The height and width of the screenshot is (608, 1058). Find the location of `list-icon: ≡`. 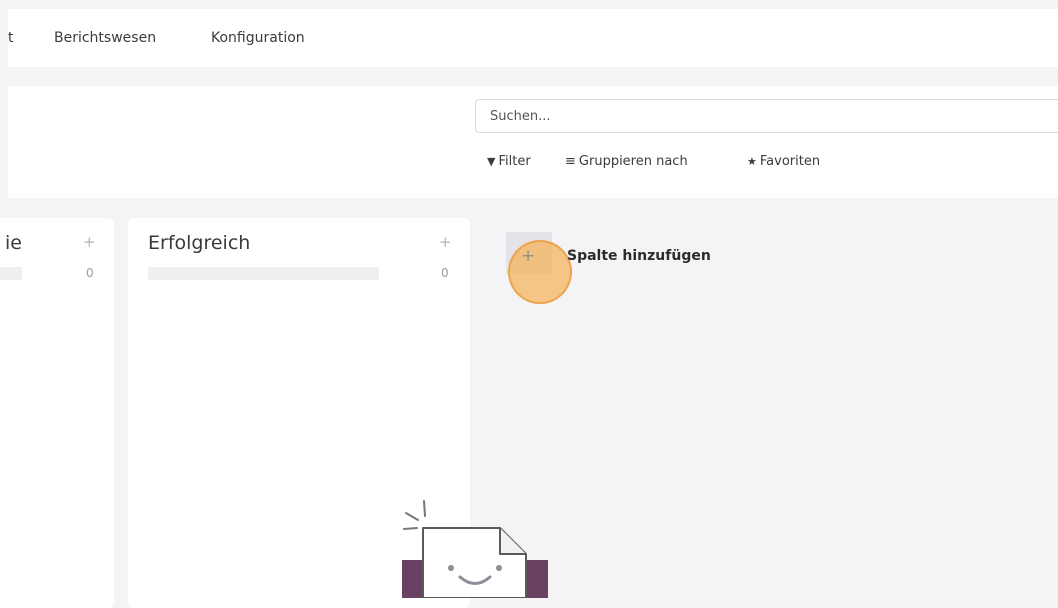

list-icon: ≡ is located at coordinates (570, 161).